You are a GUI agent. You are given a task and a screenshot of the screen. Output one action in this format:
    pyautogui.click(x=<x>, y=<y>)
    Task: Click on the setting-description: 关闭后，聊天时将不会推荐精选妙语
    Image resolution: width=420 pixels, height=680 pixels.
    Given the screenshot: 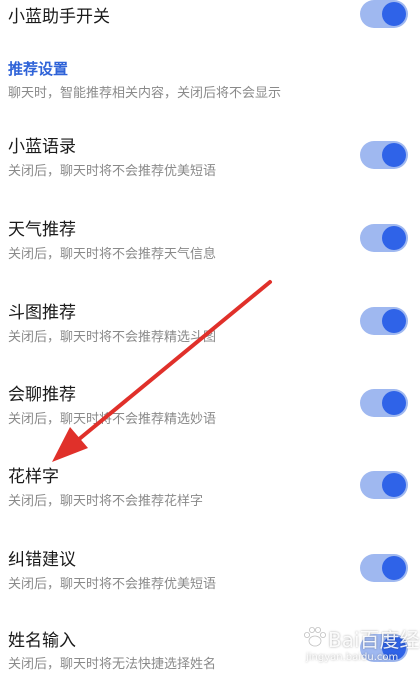 What is the action you would take?
    pyautogui.click(x=112, y=419)
    